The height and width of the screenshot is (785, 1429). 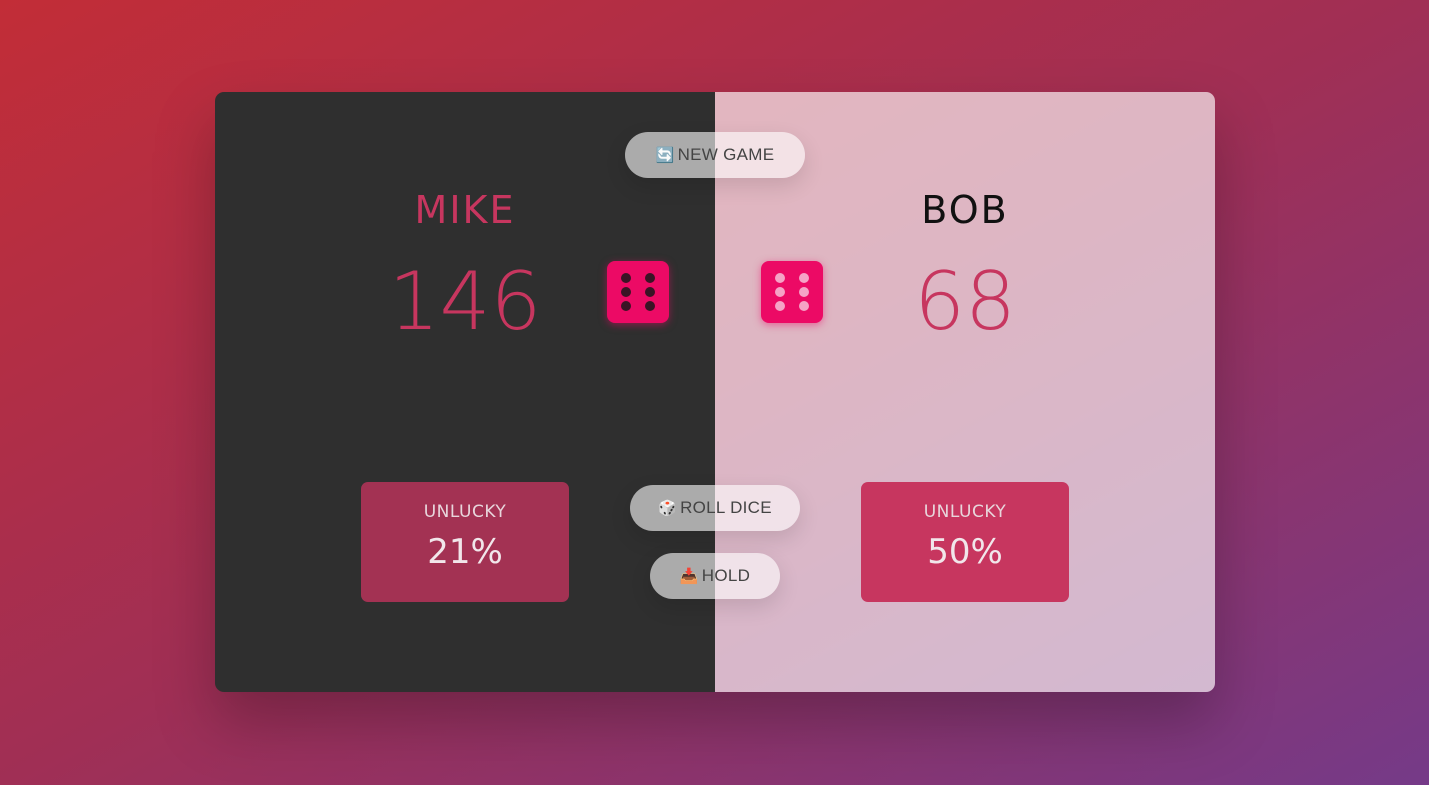 I want to click on player-2-name: BOB, so click(x=965, y=210).